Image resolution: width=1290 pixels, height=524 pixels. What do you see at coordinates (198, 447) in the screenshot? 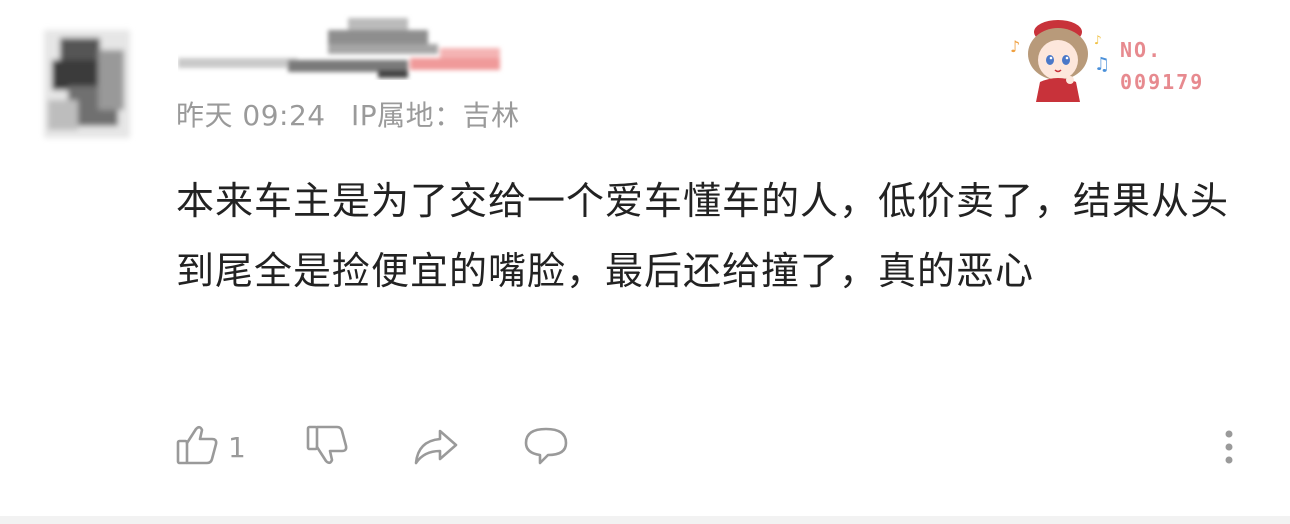
I see `thumbs-up-icon` at bounding box center [198, 447].